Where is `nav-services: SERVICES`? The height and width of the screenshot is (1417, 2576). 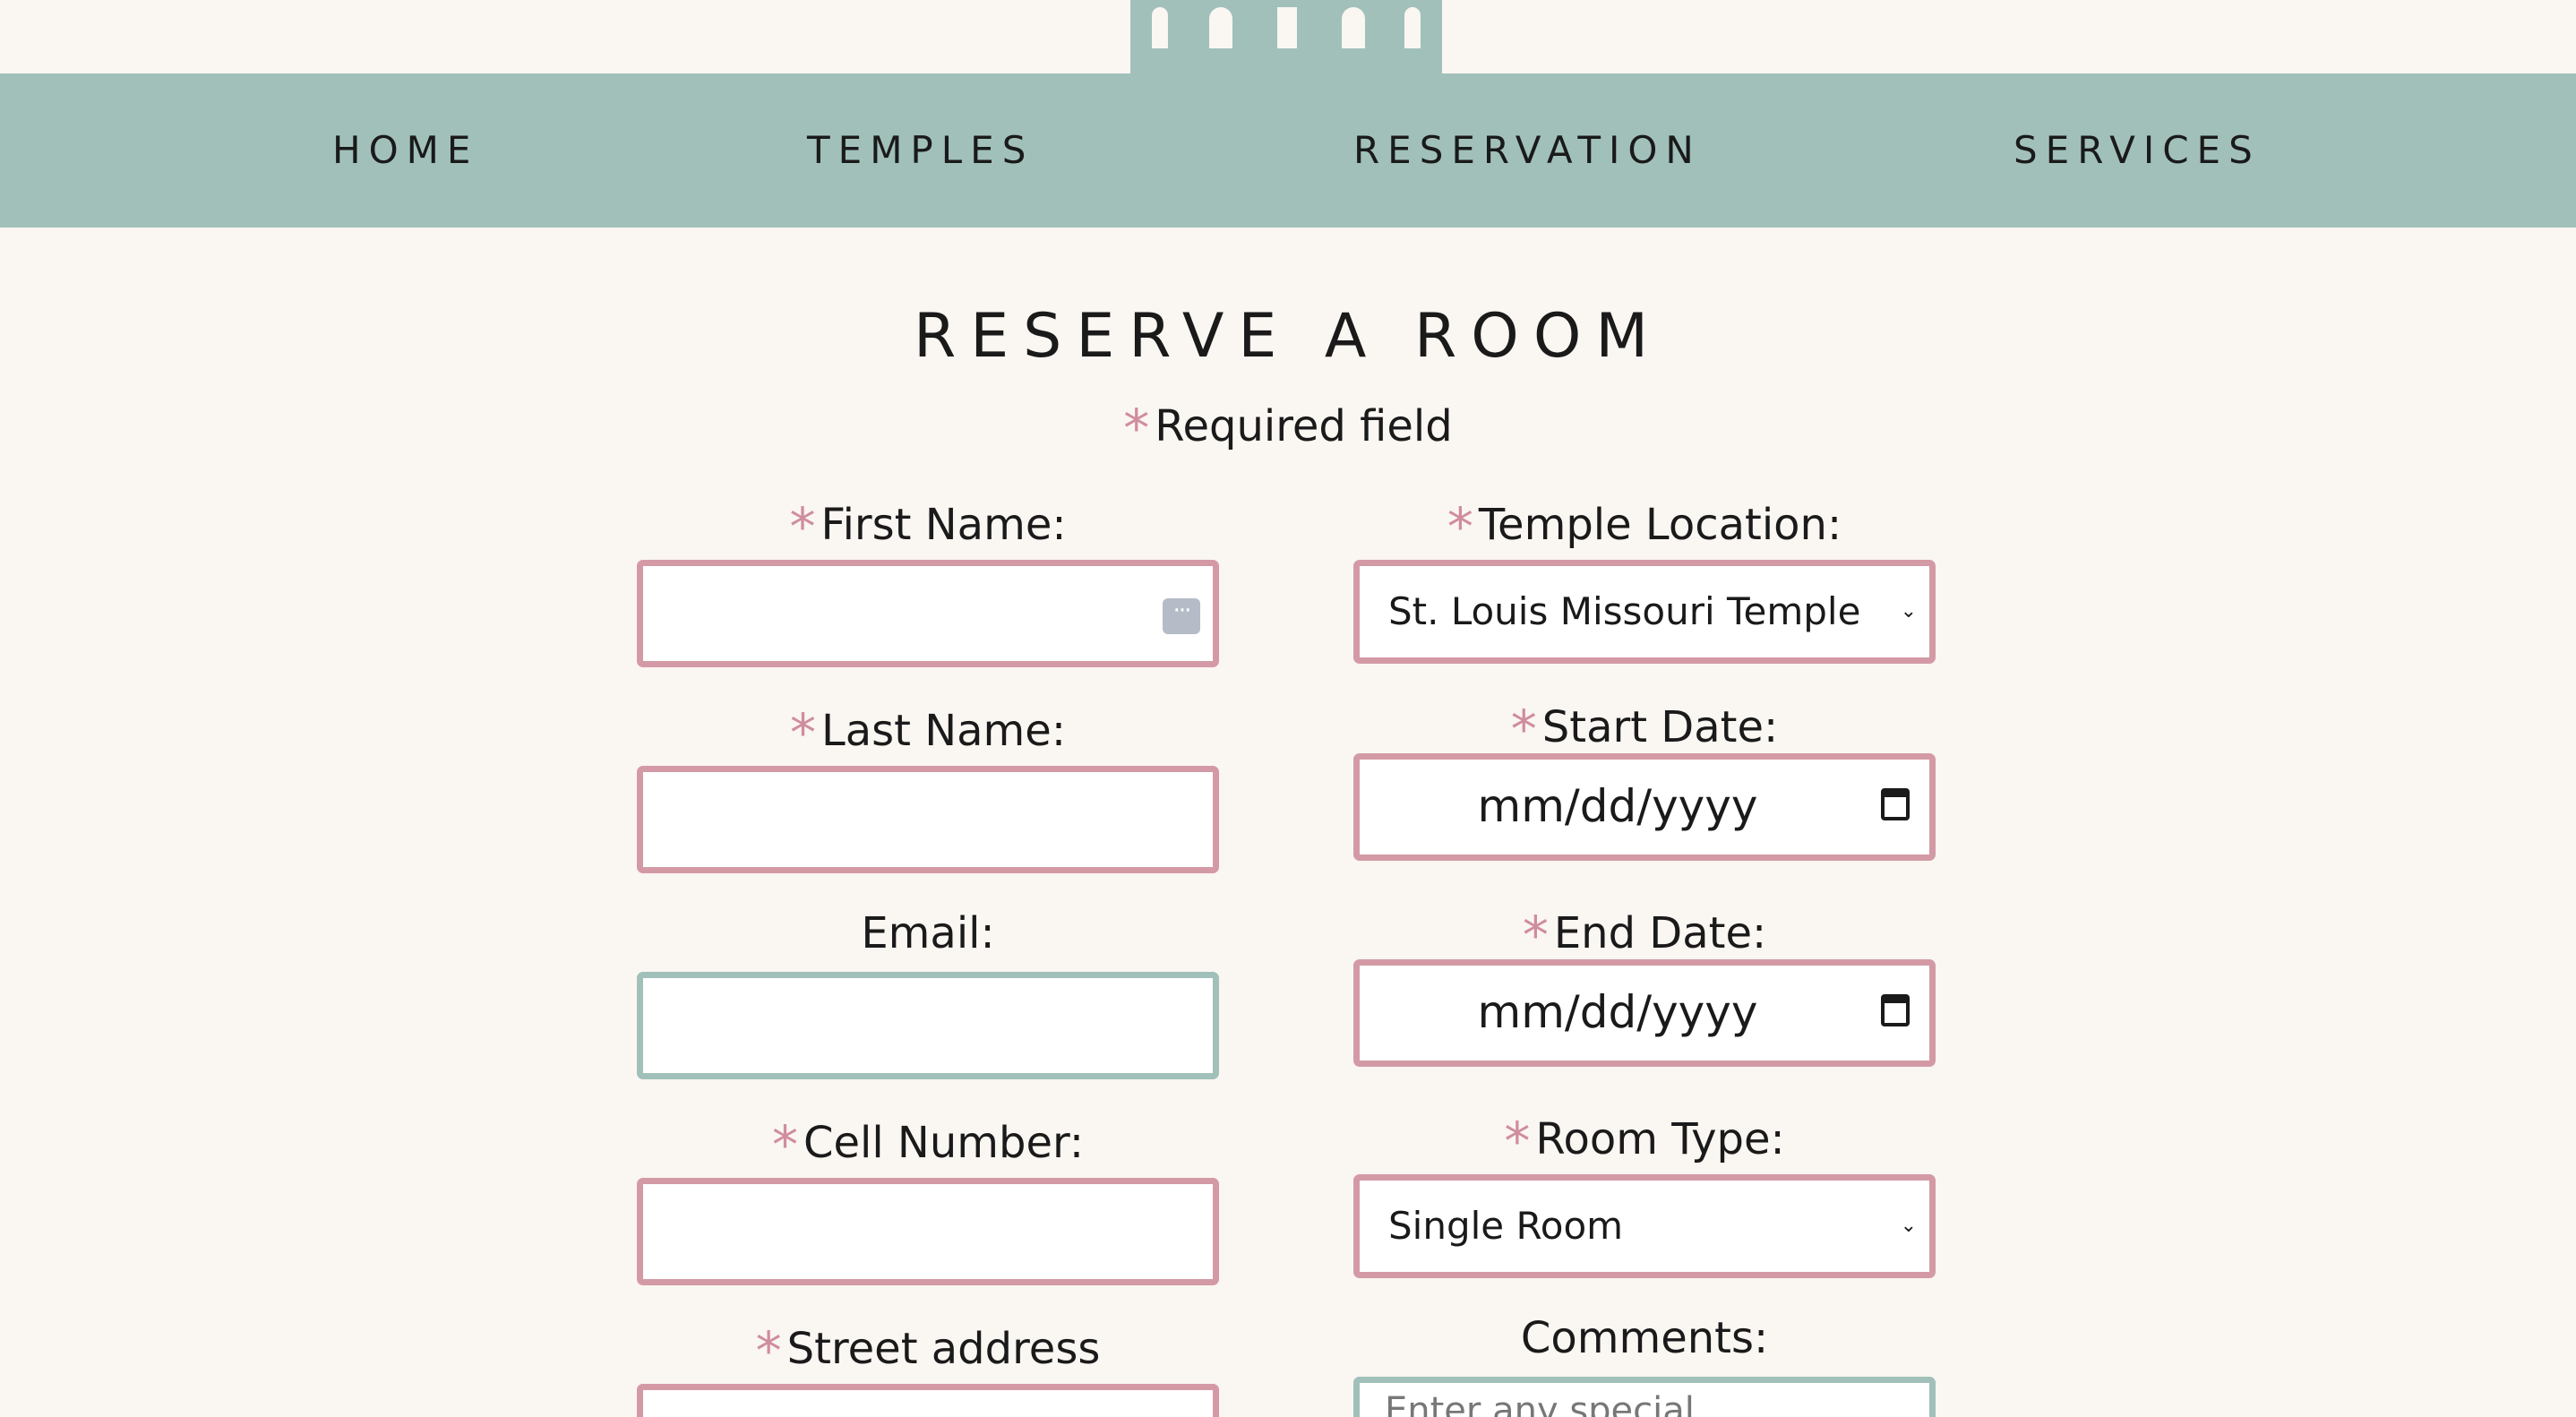
nav-services: SERVICES is located at coordinates (2137, 150).